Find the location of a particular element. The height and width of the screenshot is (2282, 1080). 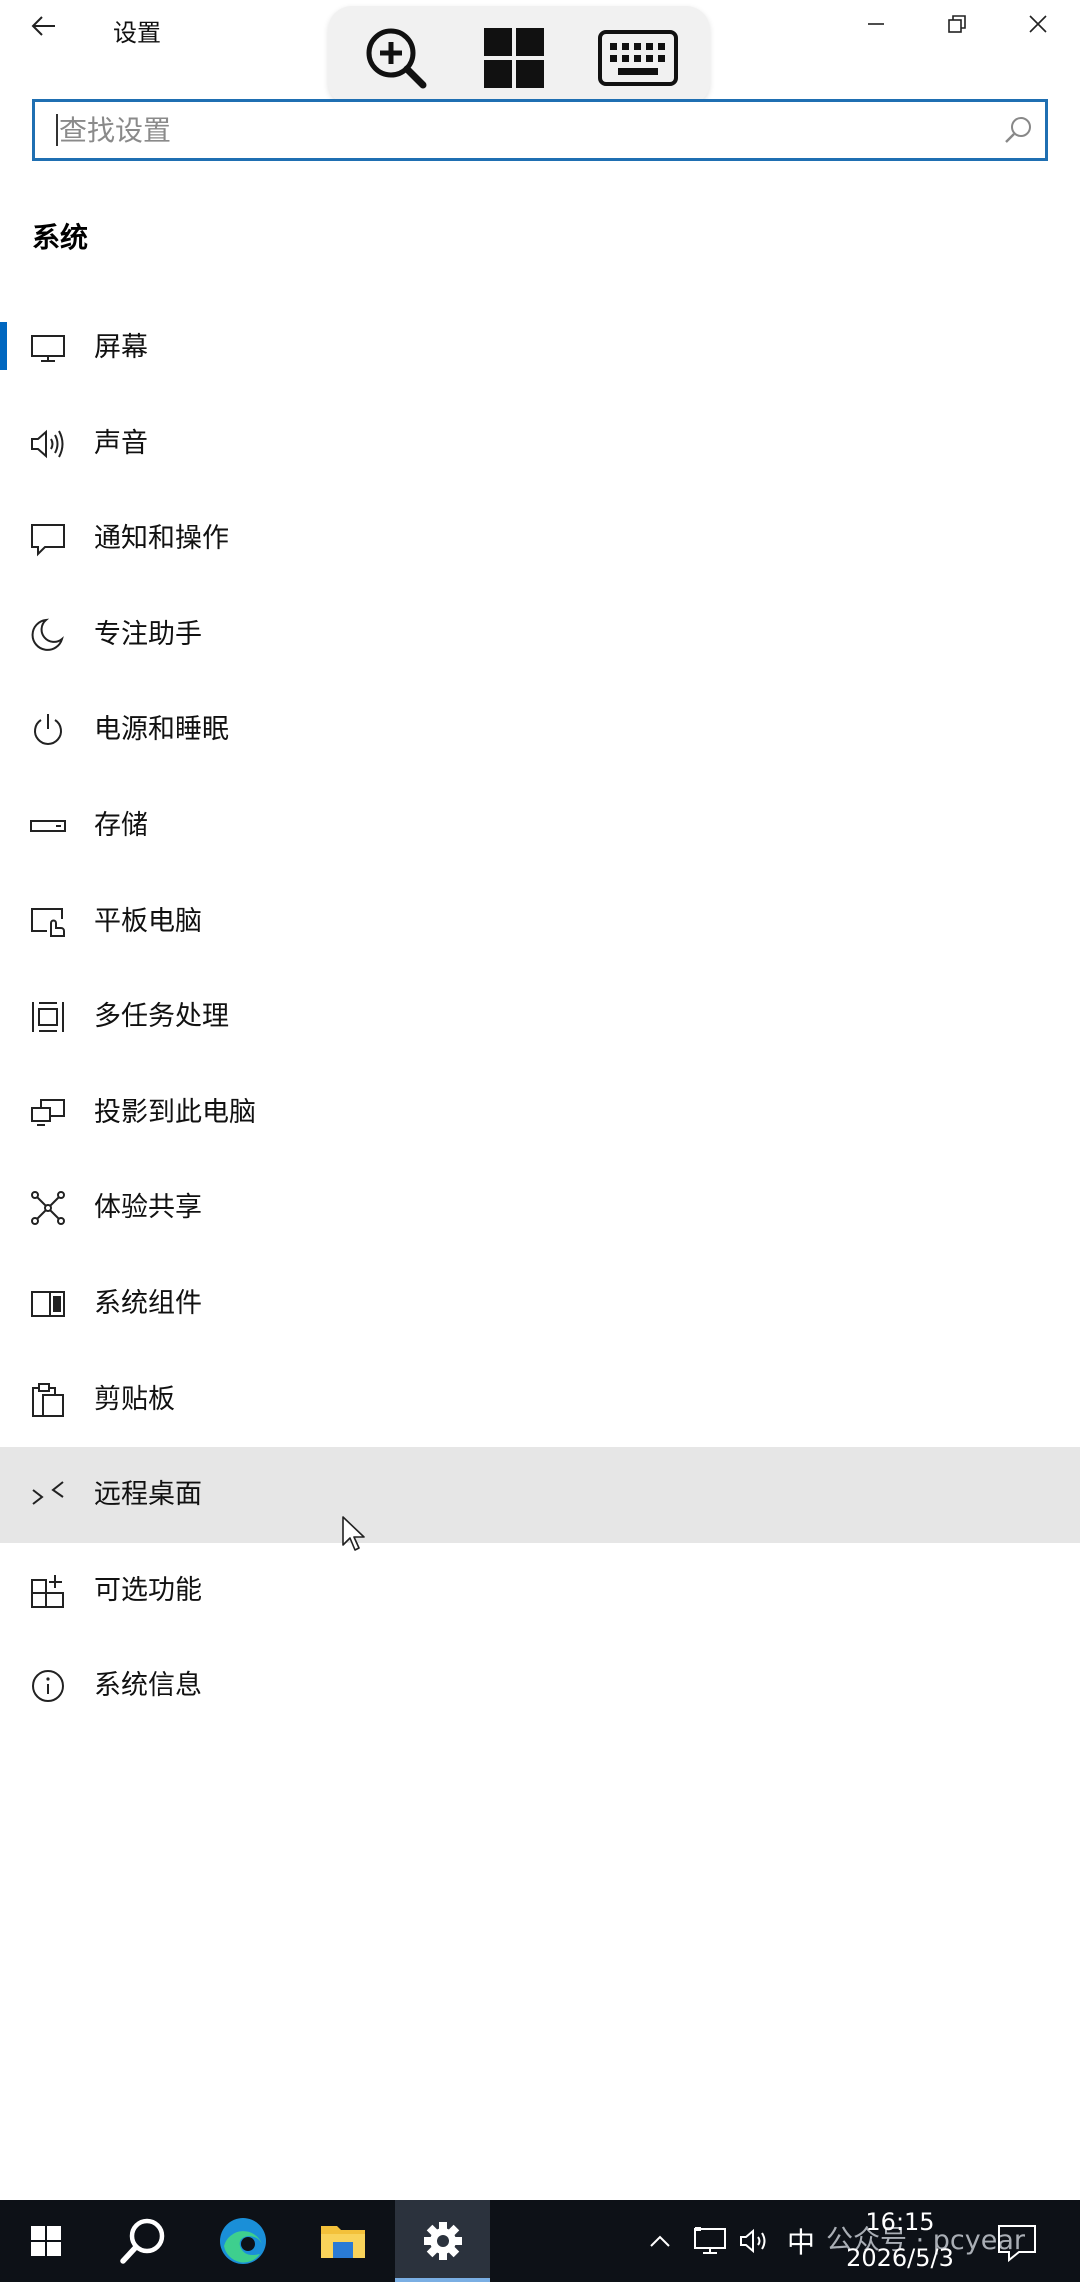

restore-icon is located at coordinates (957, 24).